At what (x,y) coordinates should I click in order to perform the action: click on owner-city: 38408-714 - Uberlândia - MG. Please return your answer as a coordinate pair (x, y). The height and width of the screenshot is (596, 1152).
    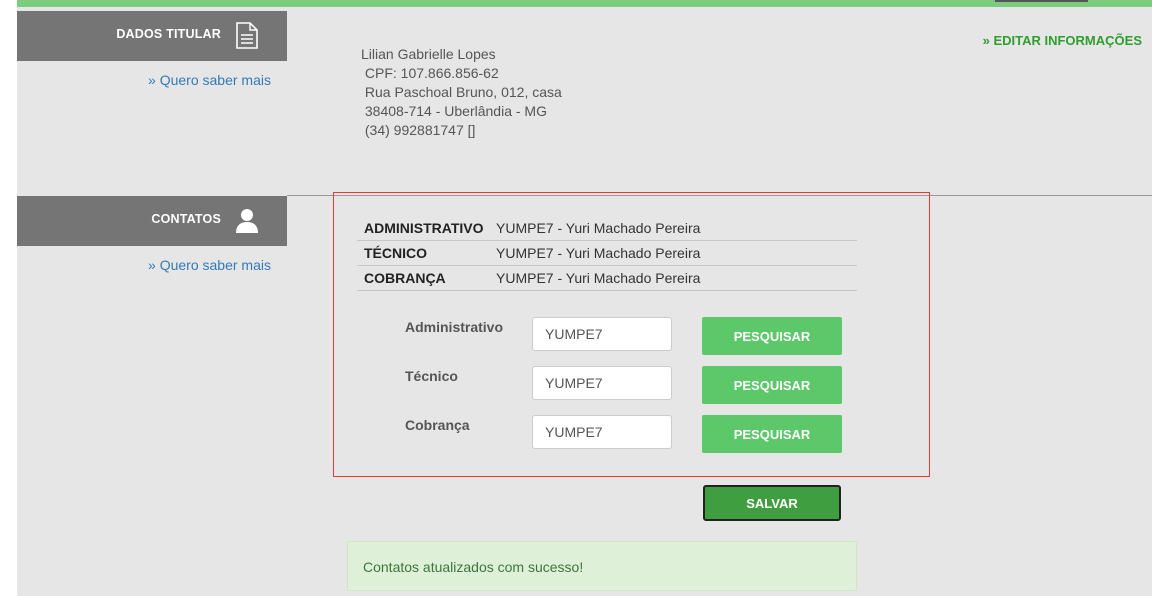
    Looking at the image, I should click on (454, 111).